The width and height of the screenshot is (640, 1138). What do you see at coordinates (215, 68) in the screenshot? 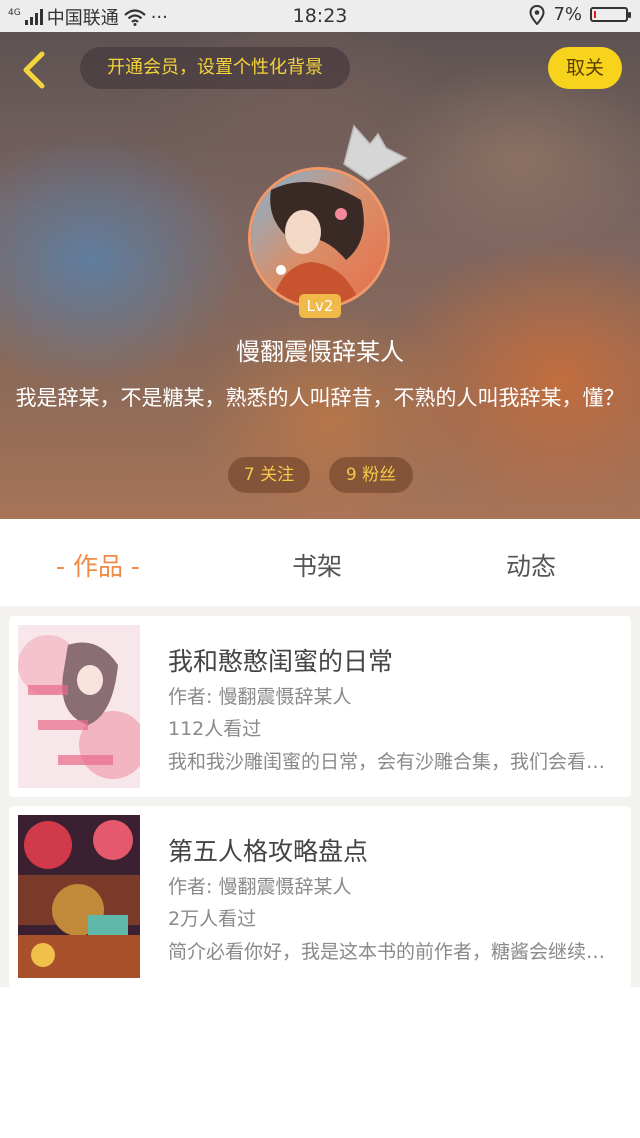
I see `vip-background-banner: 开通会员，设置个性化背景` at bounding box center [215, 68].